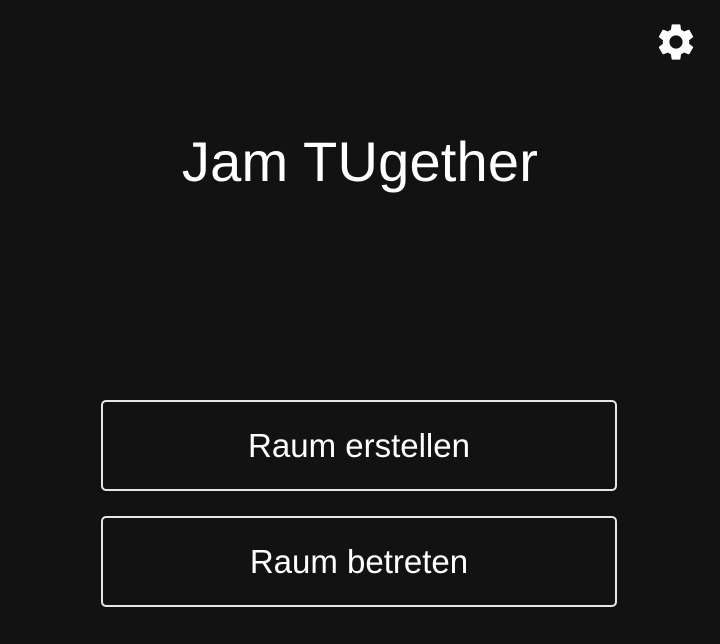  Describe the element at coordinates (360, 161) in the screenshot. I see `app-title: Jam TUgether` at that location.